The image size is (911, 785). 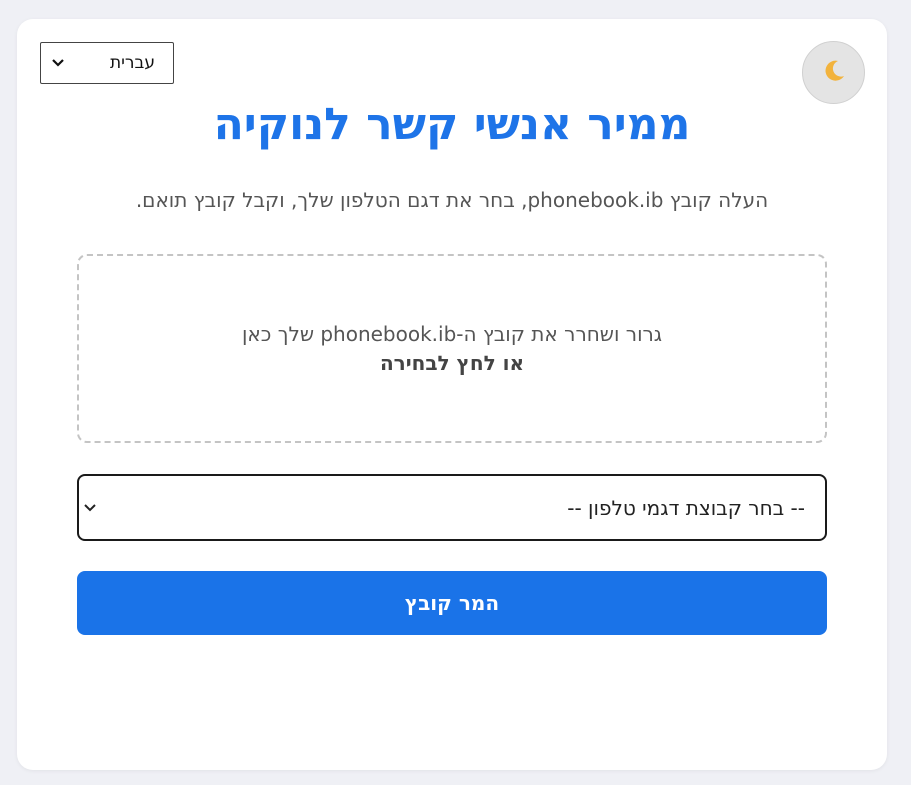 What do you see at coordinates (452, 362) in the screenshot?
I see `dropzone-click-label: או לחץ לבחירה` at bounding box center [452, 362].